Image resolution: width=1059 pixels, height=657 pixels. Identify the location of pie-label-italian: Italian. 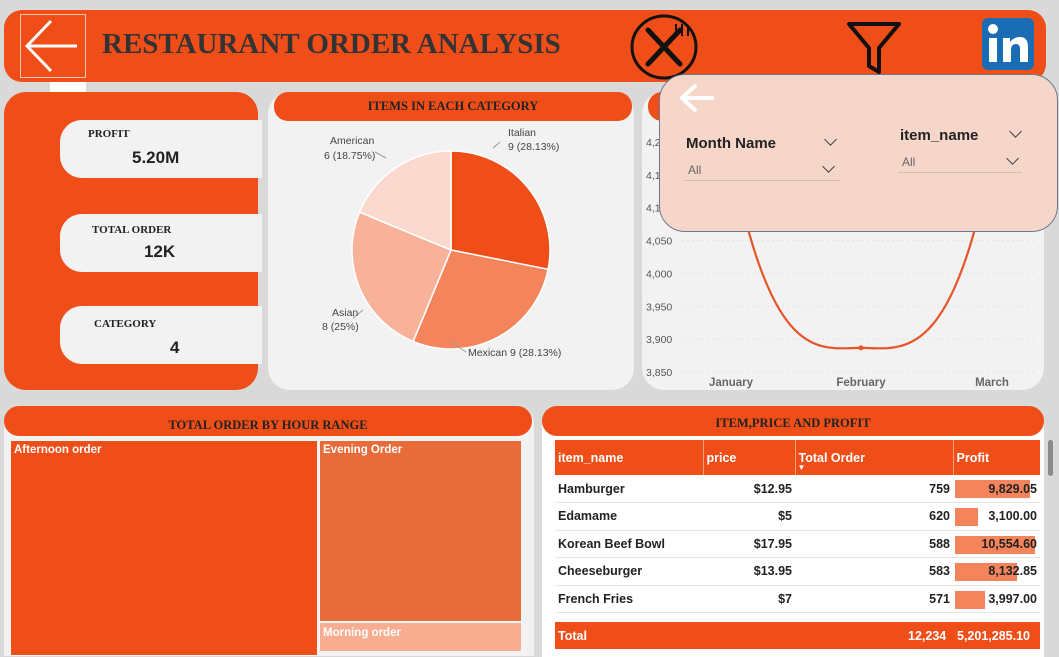
(522, 133).